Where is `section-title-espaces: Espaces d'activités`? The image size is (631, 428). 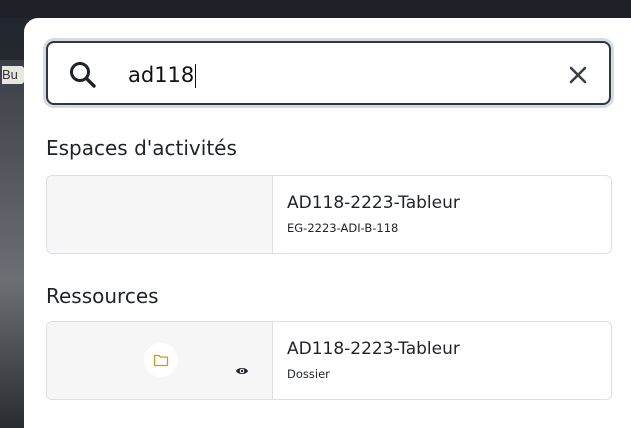 section-title-espaces: Espaces d'activités is located at coordinates (141, 148).